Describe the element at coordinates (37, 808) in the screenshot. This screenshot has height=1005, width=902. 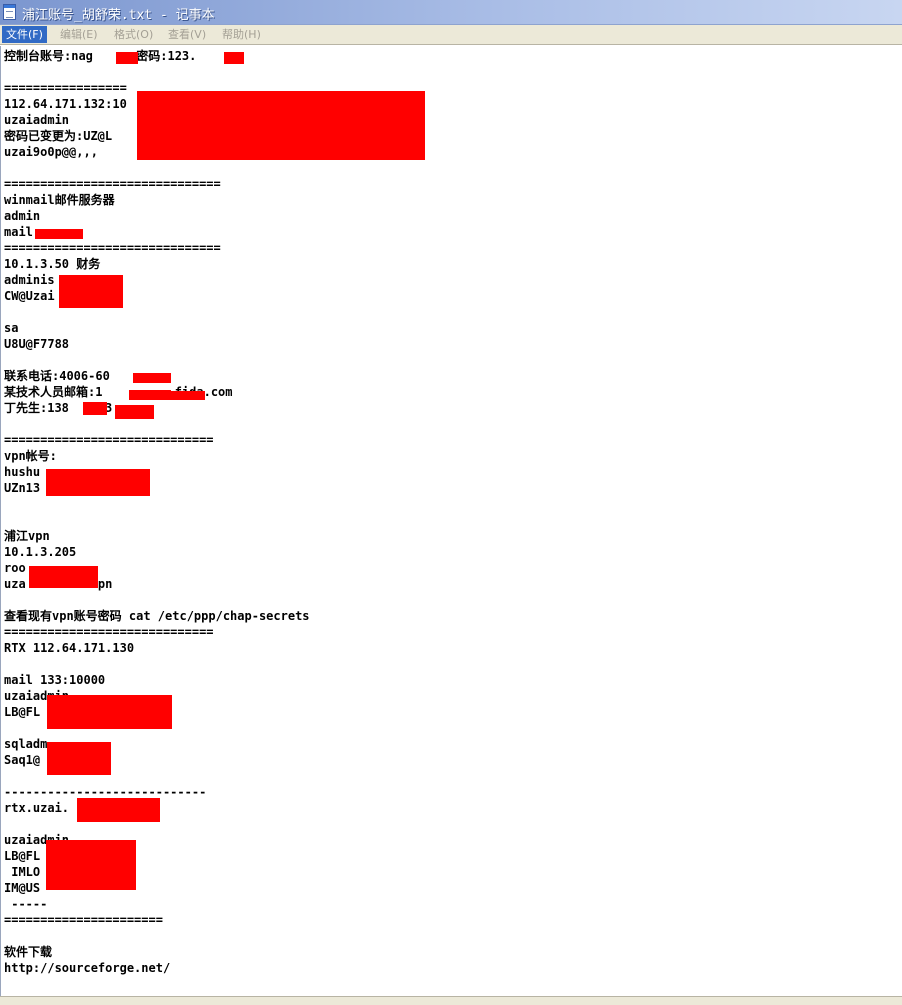
I see `text-line: rtx.uzai.` at that location.